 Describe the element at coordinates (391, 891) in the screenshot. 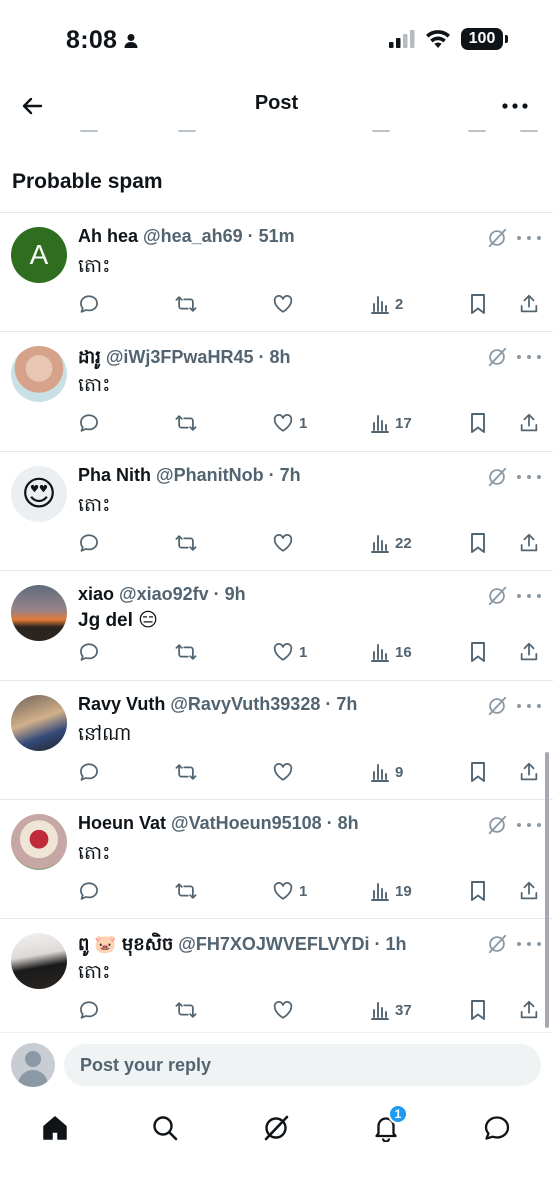

I see `views-button: 19` at that location.